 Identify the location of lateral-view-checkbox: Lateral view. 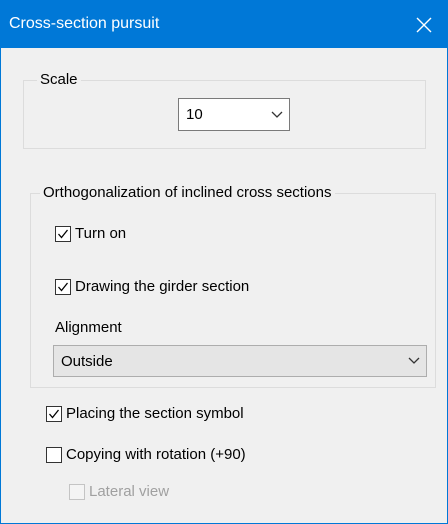
(119, 491).